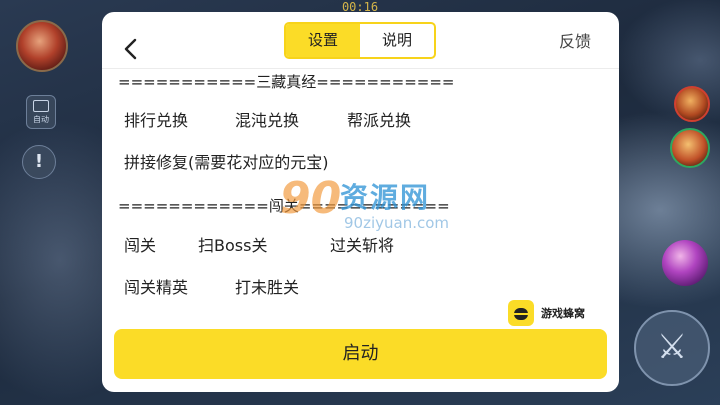  Describe the element at coordinates (379, 121) in the screenshot. I see `option-guild-exchange: 帮派兑换` at that location.